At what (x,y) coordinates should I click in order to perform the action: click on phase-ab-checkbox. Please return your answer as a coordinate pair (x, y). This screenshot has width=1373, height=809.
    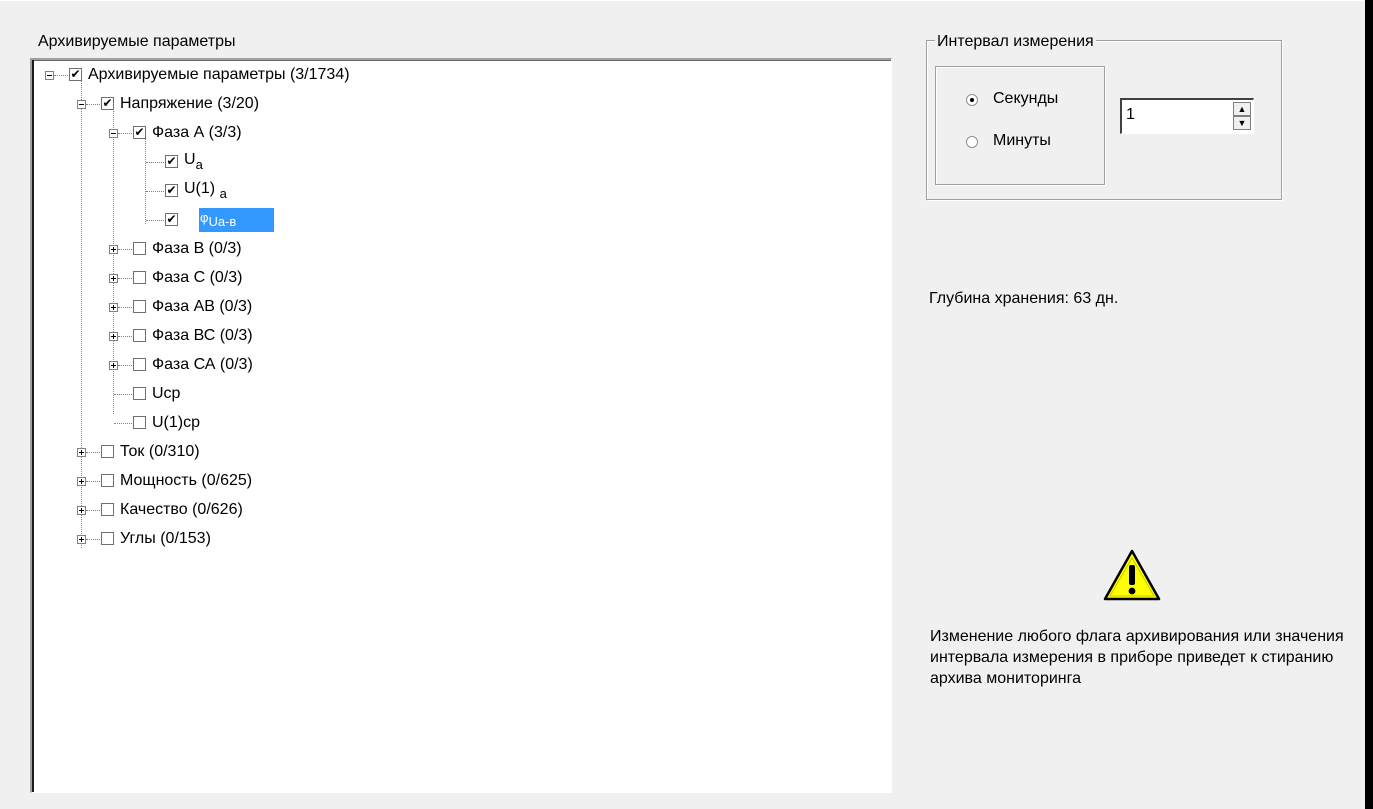
    Looking at the image, I should click on (139, 306).